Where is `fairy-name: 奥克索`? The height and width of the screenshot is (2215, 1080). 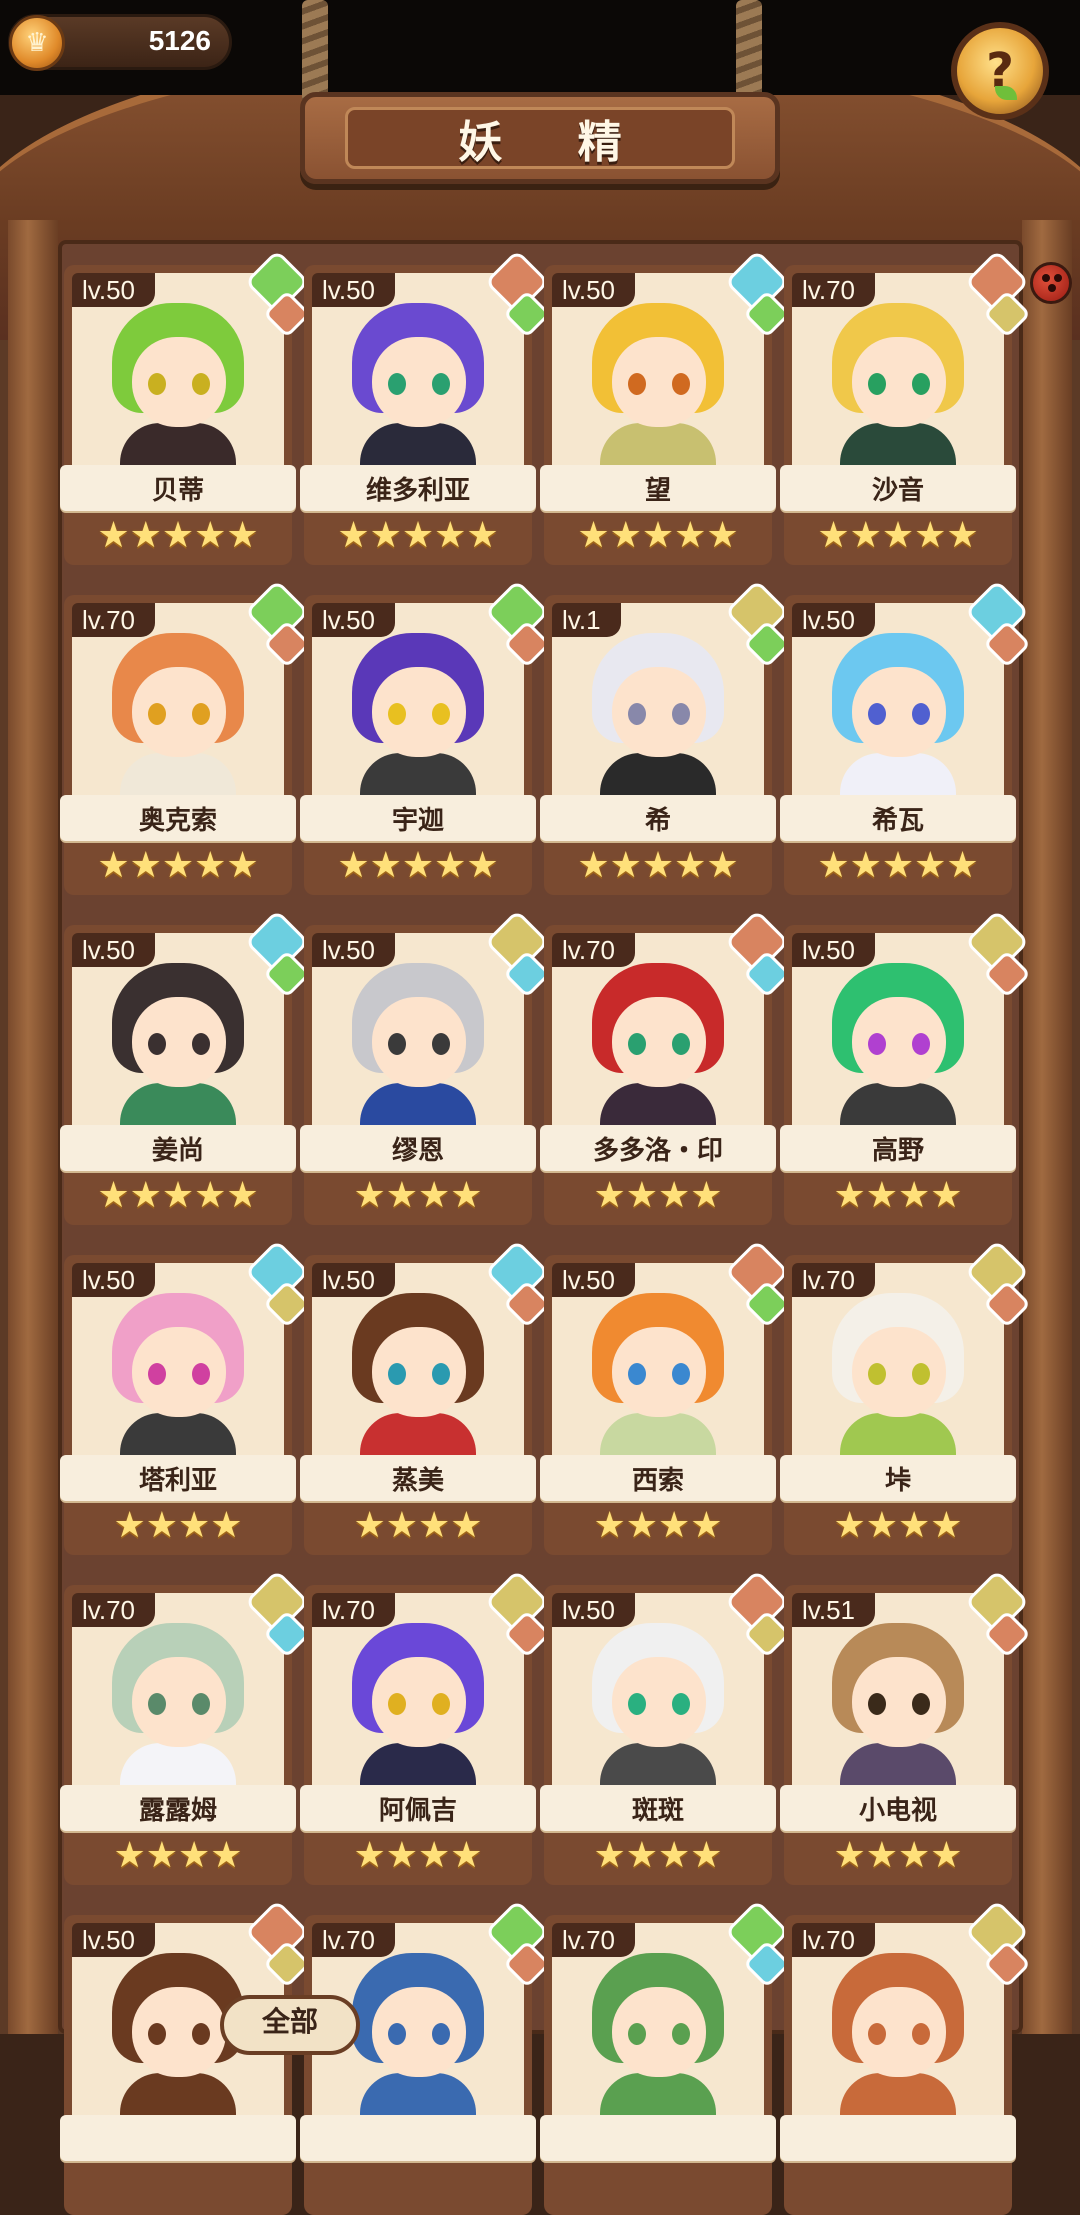
fairy-name: 奥克索 is located at coordinates (177, 820).